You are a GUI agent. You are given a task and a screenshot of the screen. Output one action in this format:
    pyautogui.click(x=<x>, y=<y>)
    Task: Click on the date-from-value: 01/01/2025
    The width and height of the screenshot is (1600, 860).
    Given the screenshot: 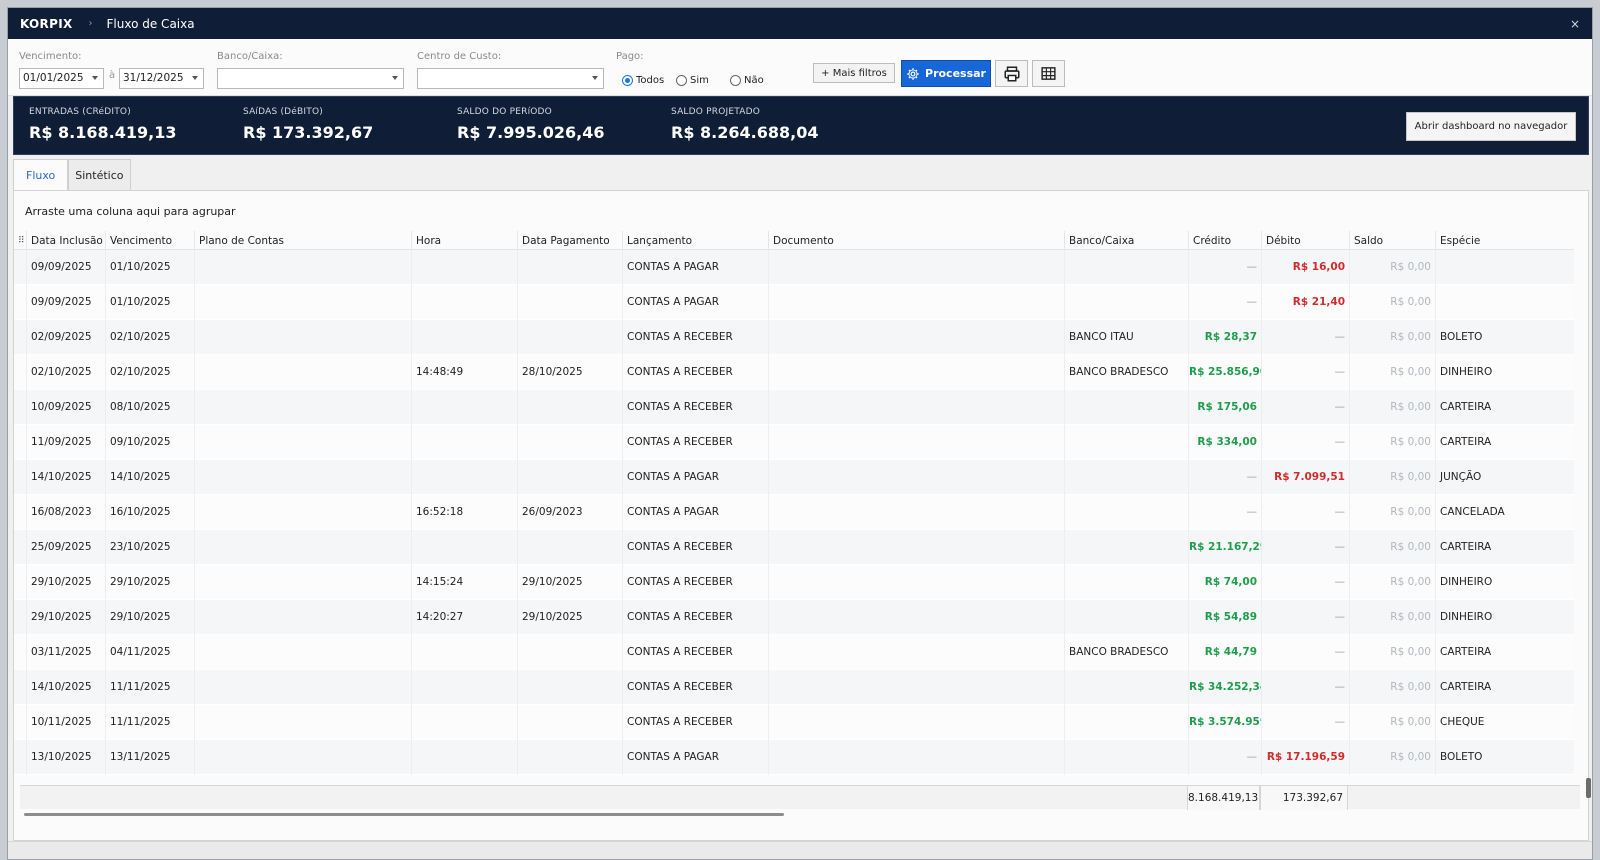 What is the action you would take?
    pyautogui.click(x=53, y=78)
    